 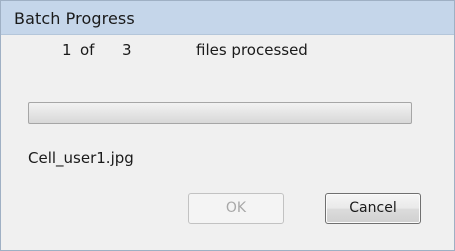 What do you see at coordinates (74, 18) in the screenshot?
I see `dialog-title: Batch Progress` at bounding box center [74, 18].